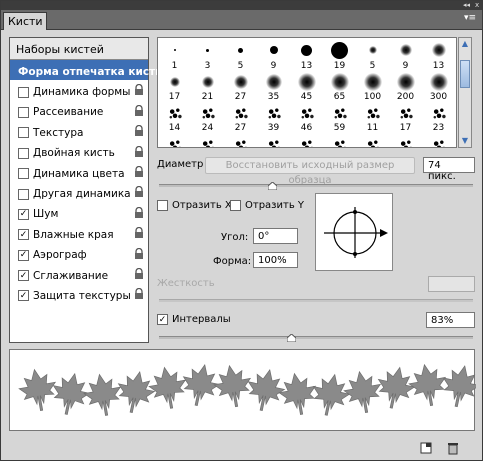  Describe the element at coordinates (273, 117) in the screenshot. I see `brush-tip-cell: 39` at that location.